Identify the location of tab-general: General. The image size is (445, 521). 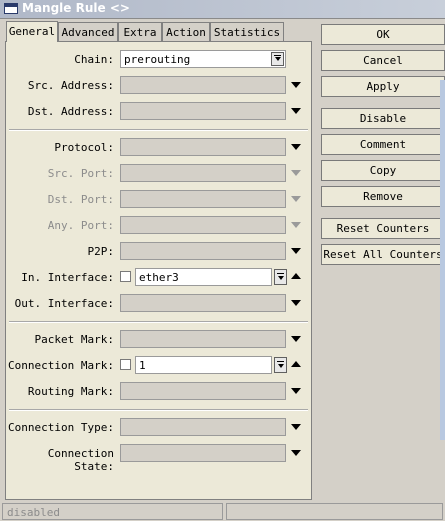
(32, 31).